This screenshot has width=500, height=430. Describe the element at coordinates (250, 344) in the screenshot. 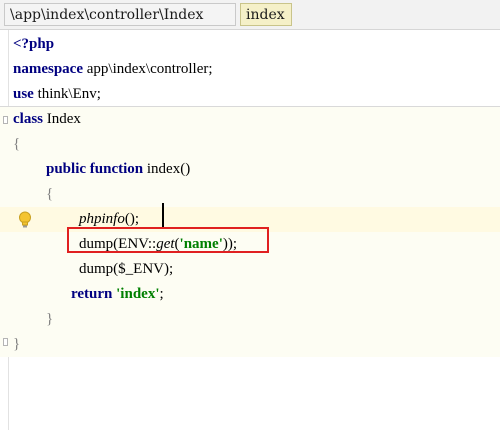

I see `code-line-13: }` at that location.